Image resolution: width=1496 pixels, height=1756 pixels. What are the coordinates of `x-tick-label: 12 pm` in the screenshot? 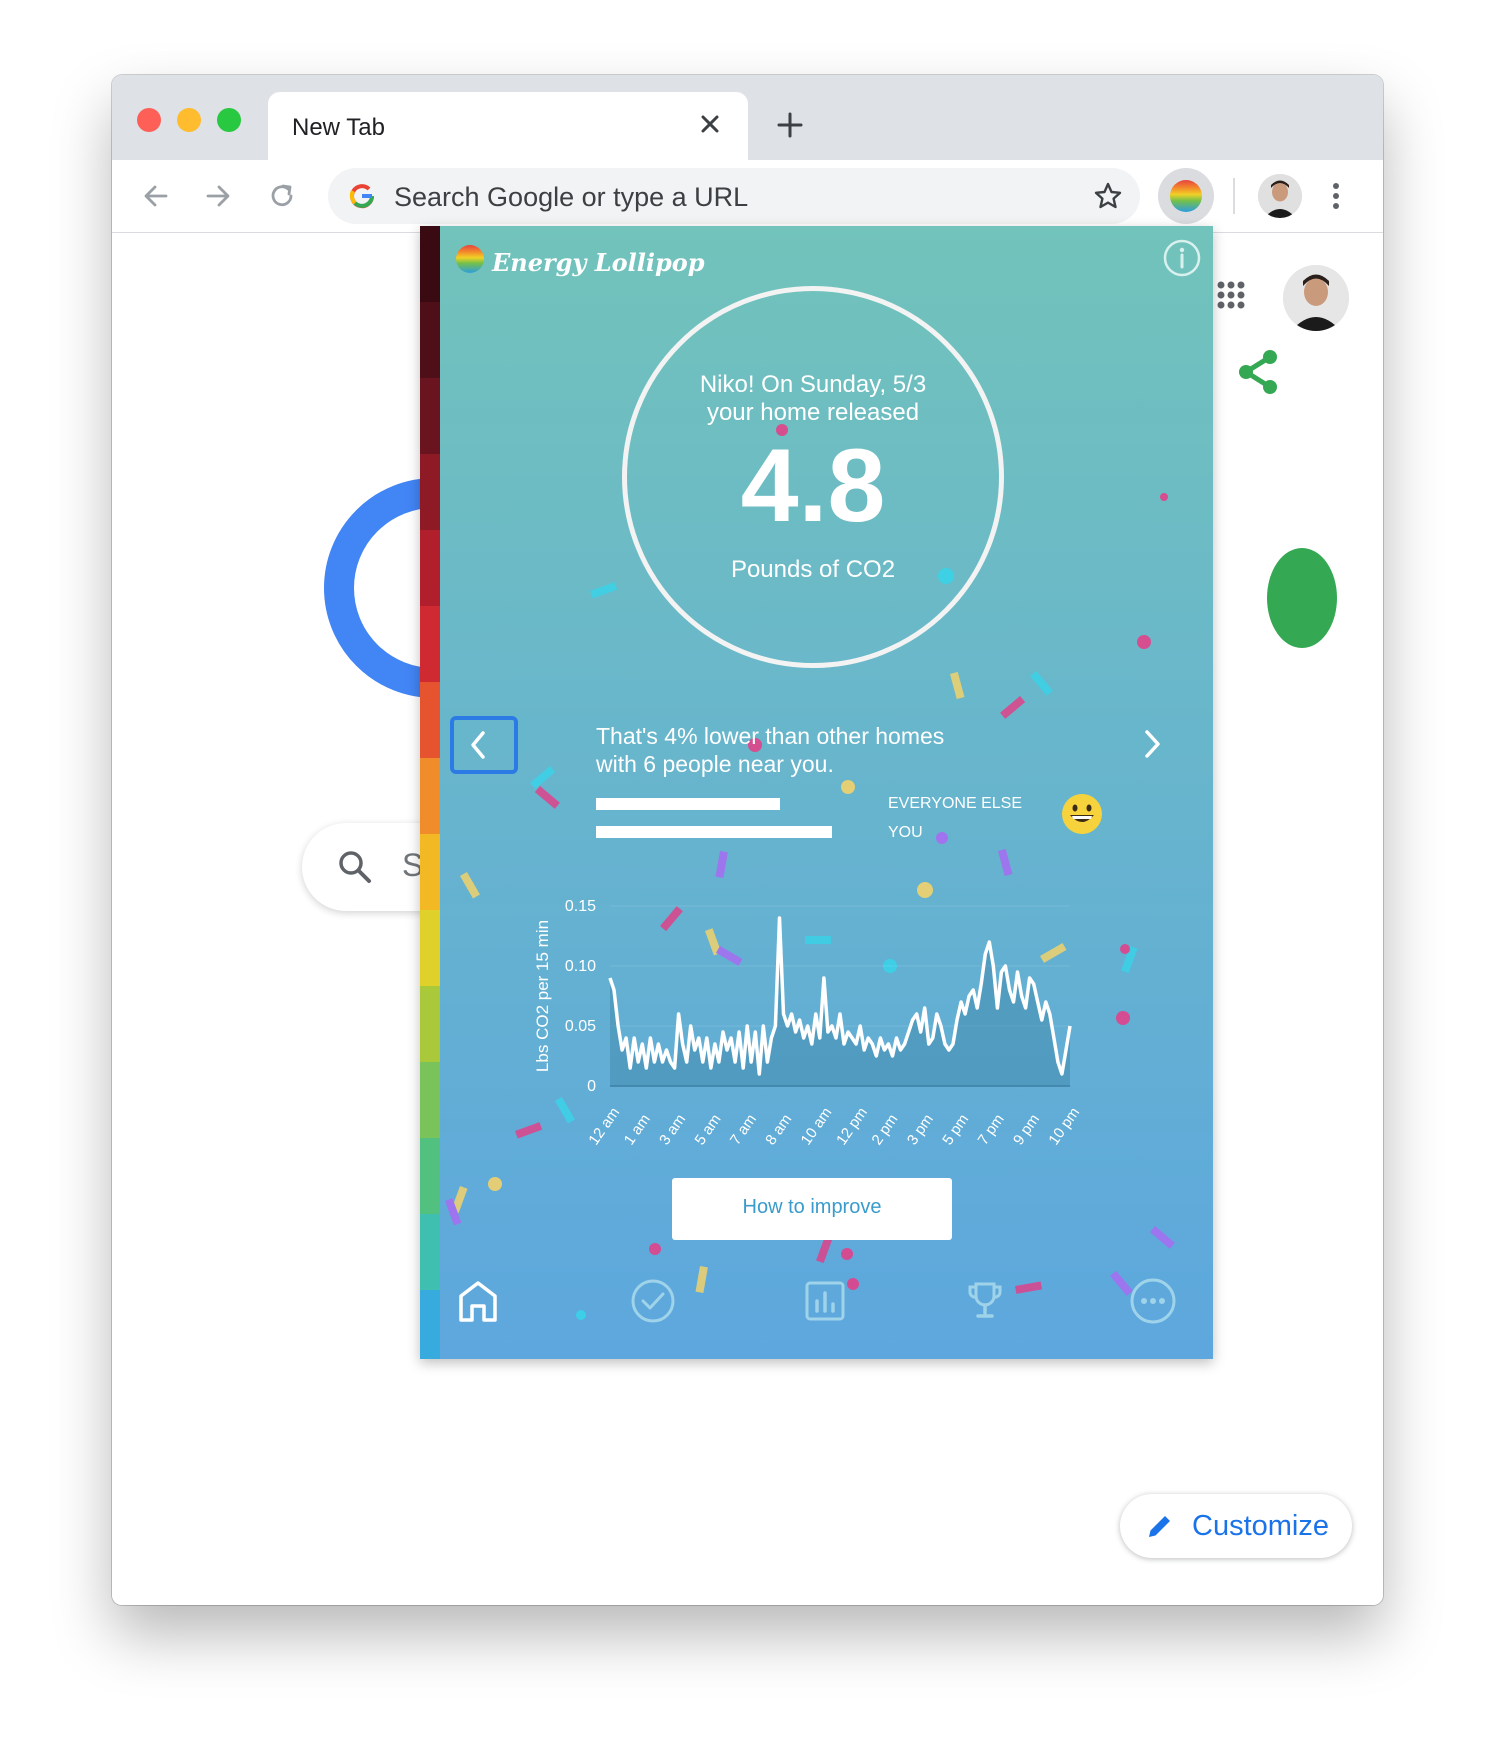 It's located at (852, 1126).